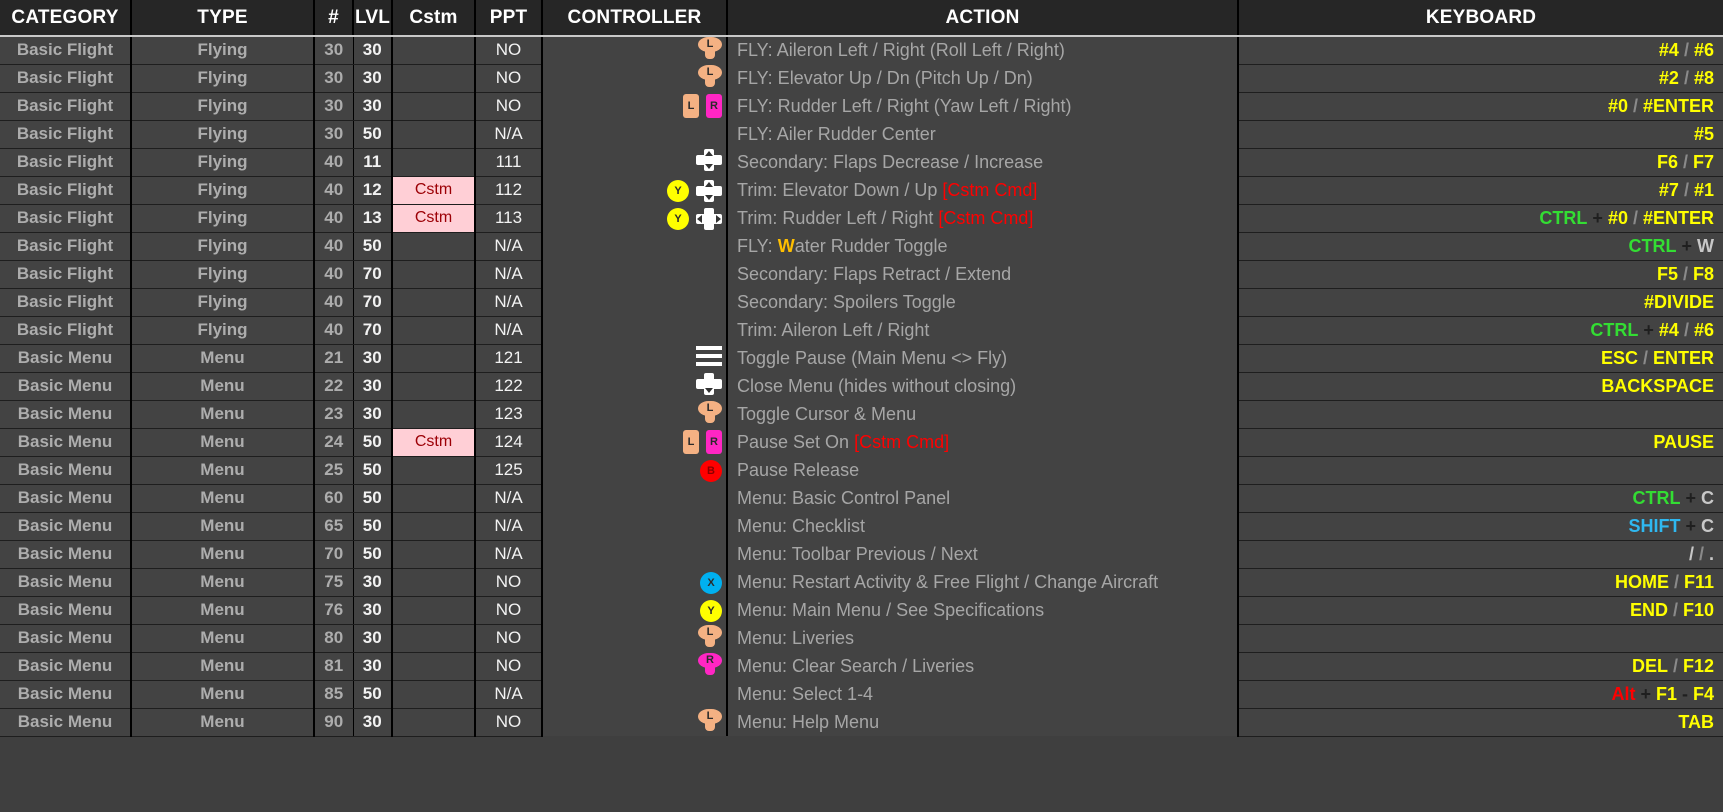 The width and height of the screenshot is (1723, 812). I want to click on key-token: DEL, so click(1649, 665).